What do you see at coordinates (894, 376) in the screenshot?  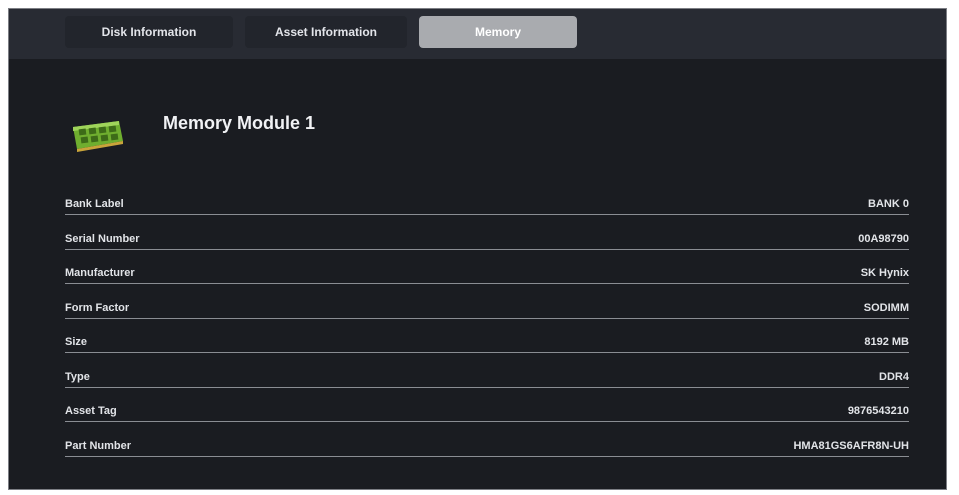 I see `property-value: DDR4` at bounding box center [894, 376].